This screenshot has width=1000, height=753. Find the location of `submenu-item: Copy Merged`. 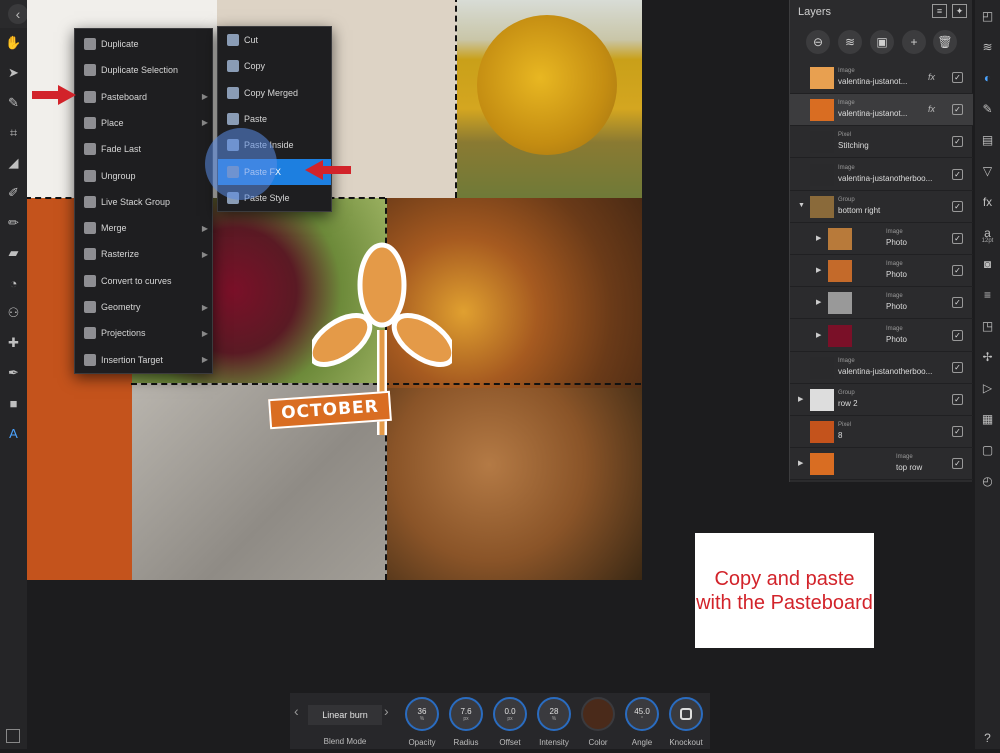

submenu-item: Copy Merged is located at coordinates (274, 93).